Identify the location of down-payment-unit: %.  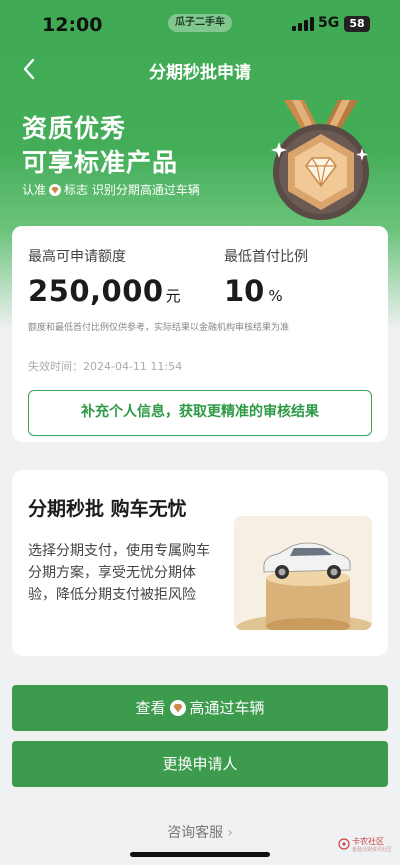
(275, 296).